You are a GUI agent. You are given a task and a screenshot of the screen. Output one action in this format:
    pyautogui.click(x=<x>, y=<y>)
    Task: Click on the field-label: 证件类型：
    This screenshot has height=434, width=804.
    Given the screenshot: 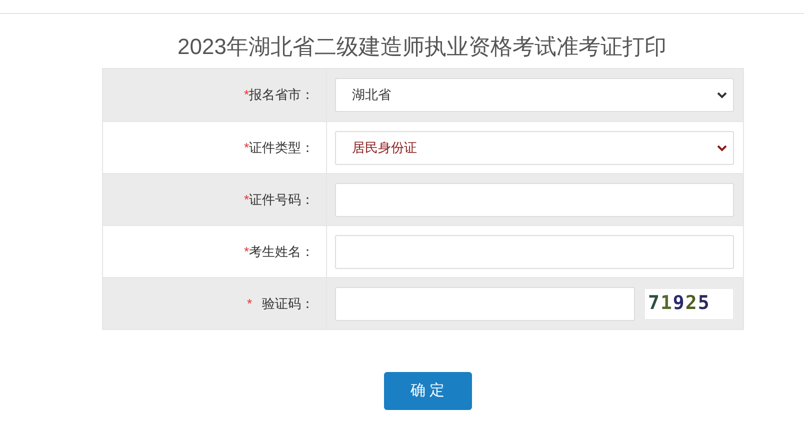 What is the action you would take?
    pyautogui.click(x=281, y=147)
    